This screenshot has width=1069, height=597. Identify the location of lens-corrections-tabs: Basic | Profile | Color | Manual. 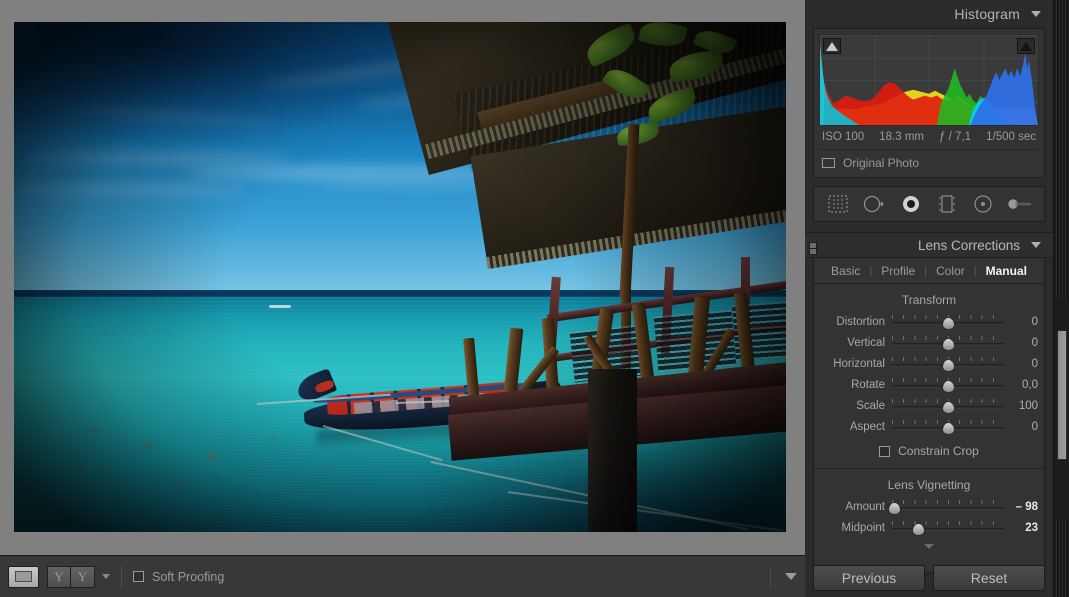
(929, 271).